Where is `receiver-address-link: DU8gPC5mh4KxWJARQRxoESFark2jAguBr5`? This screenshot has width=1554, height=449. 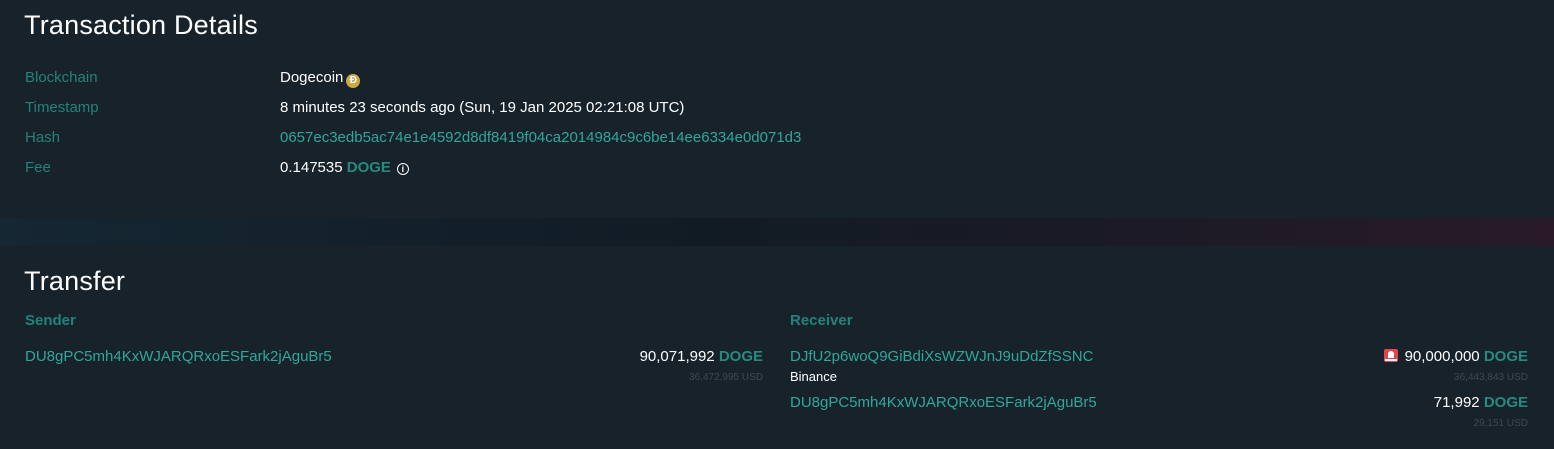 receiver-address-link: DU8gPC5mh4KxWJARQRxoESFark2jAguBr5 is located at coordinates (943, 403).